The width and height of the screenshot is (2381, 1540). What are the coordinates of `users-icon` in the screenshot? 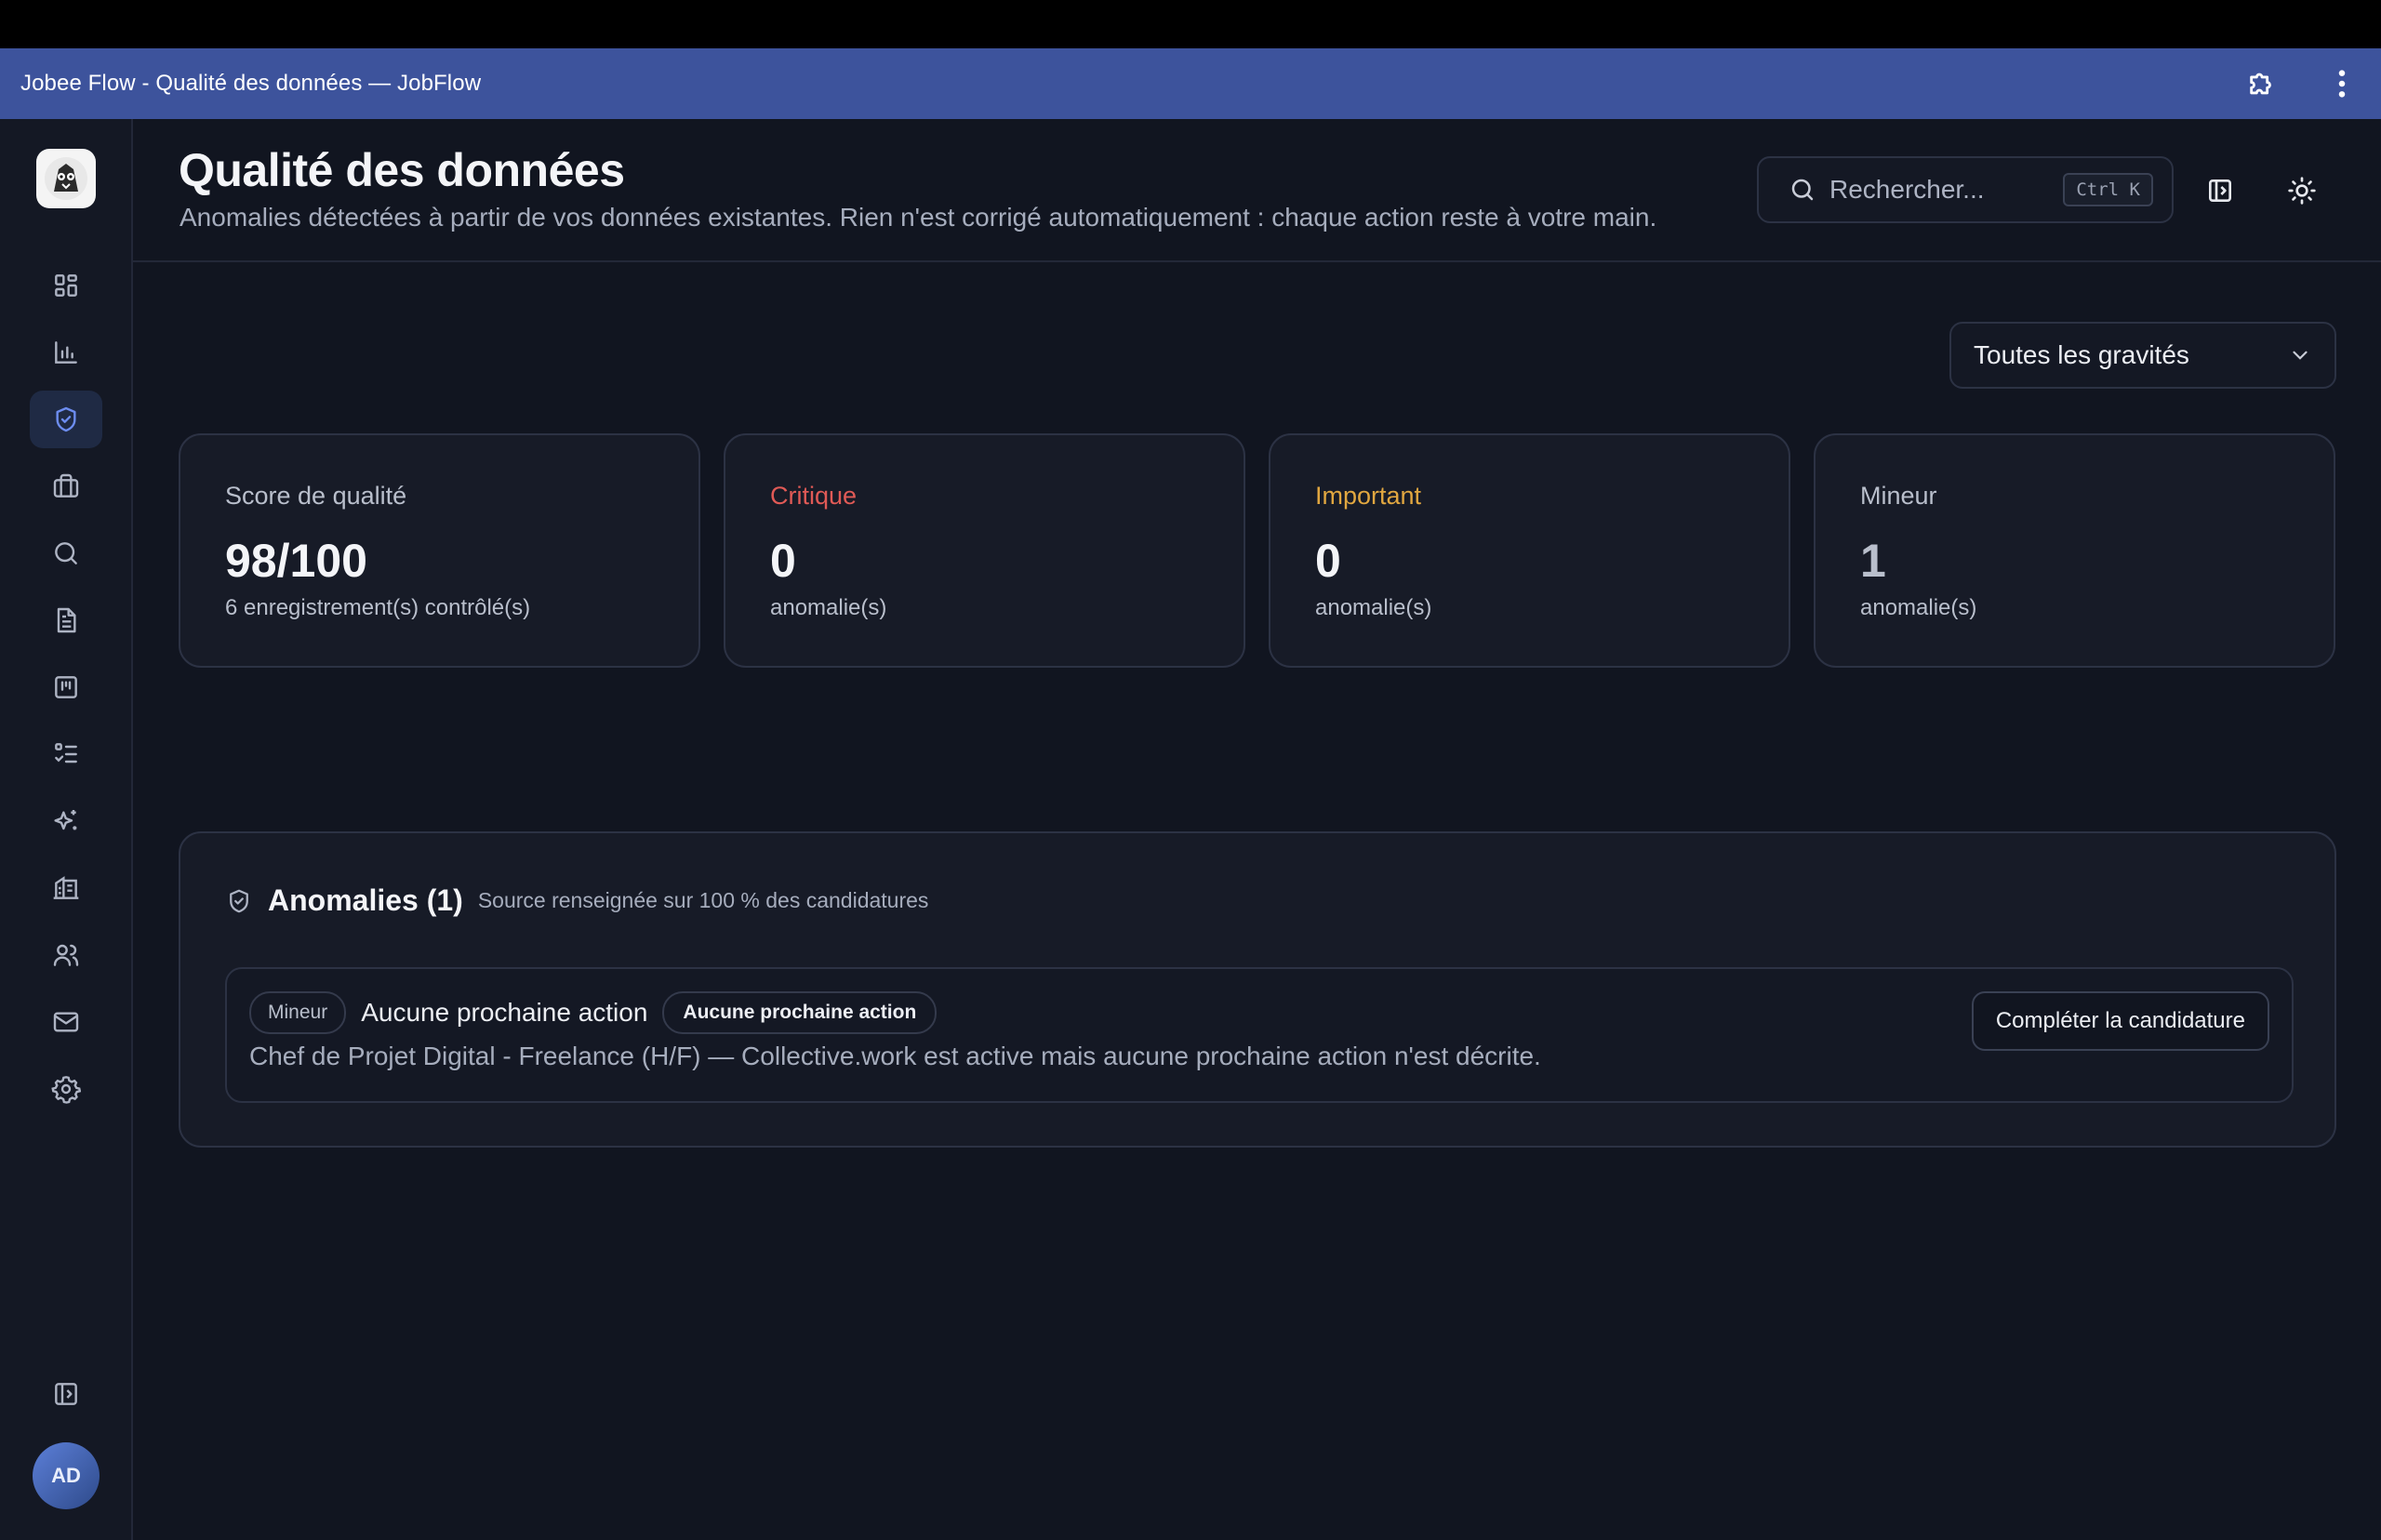 It's located at (66, 955).